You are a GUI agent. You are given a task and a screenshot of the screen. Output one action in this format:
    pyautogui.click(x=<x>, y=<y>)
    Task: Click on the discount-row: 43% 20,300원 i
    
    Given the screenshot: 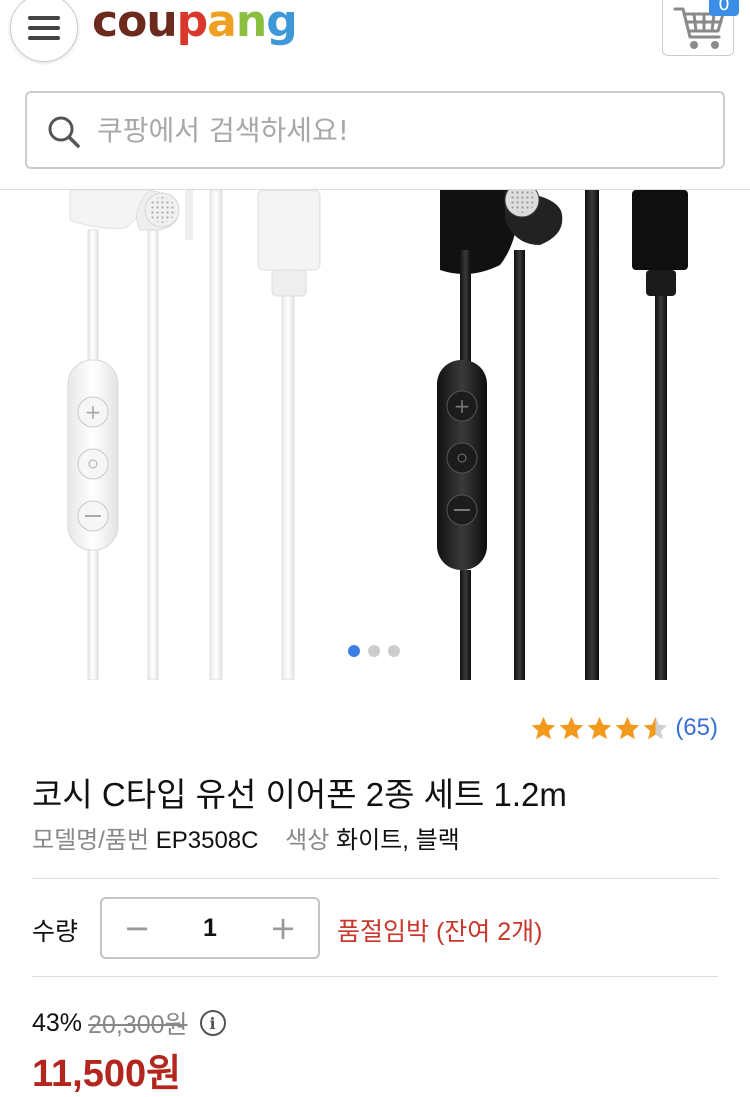 What is the action you would take?
    pyautogui.click(x=129, y=1023)
    